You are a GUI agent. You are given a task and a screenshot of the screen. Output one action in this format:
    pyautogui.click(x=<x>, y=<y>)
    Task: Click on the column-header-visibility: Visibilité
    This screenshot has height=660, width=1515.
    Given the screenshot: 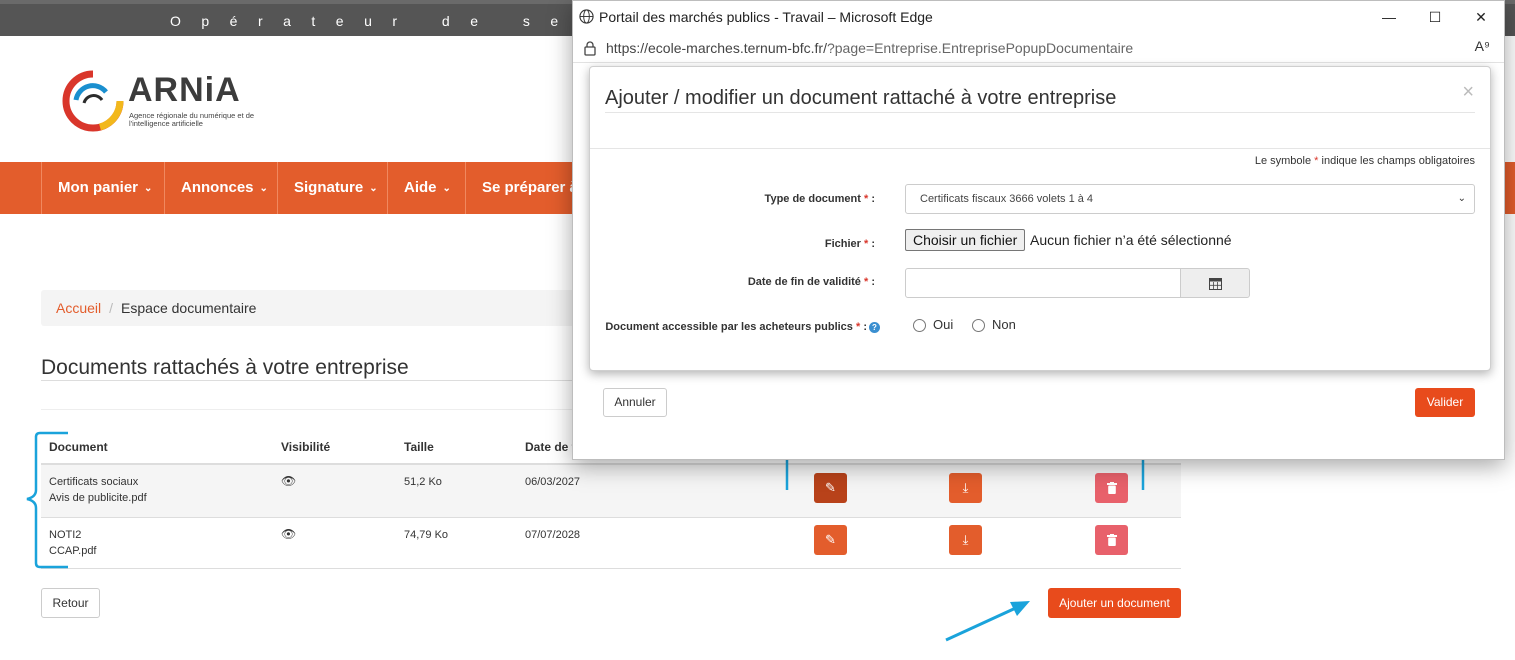 What is the action you would take?
    pyautogui.click(x=306, y=447)
    